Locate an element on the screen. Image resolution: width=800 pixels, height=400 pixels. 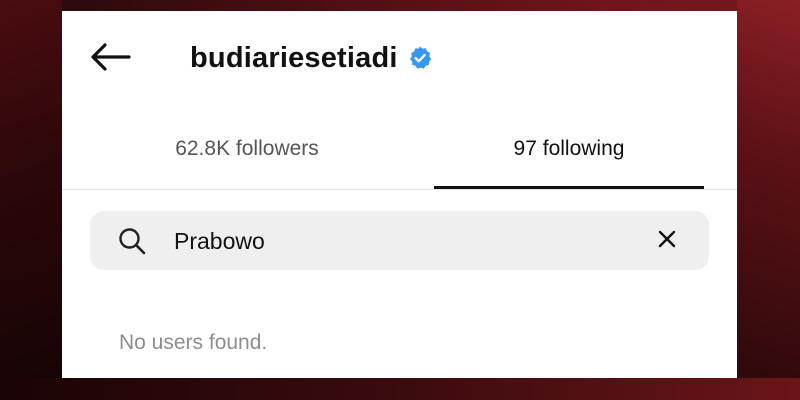
no-results-message: No users found. is located at coordinates (193, 342).